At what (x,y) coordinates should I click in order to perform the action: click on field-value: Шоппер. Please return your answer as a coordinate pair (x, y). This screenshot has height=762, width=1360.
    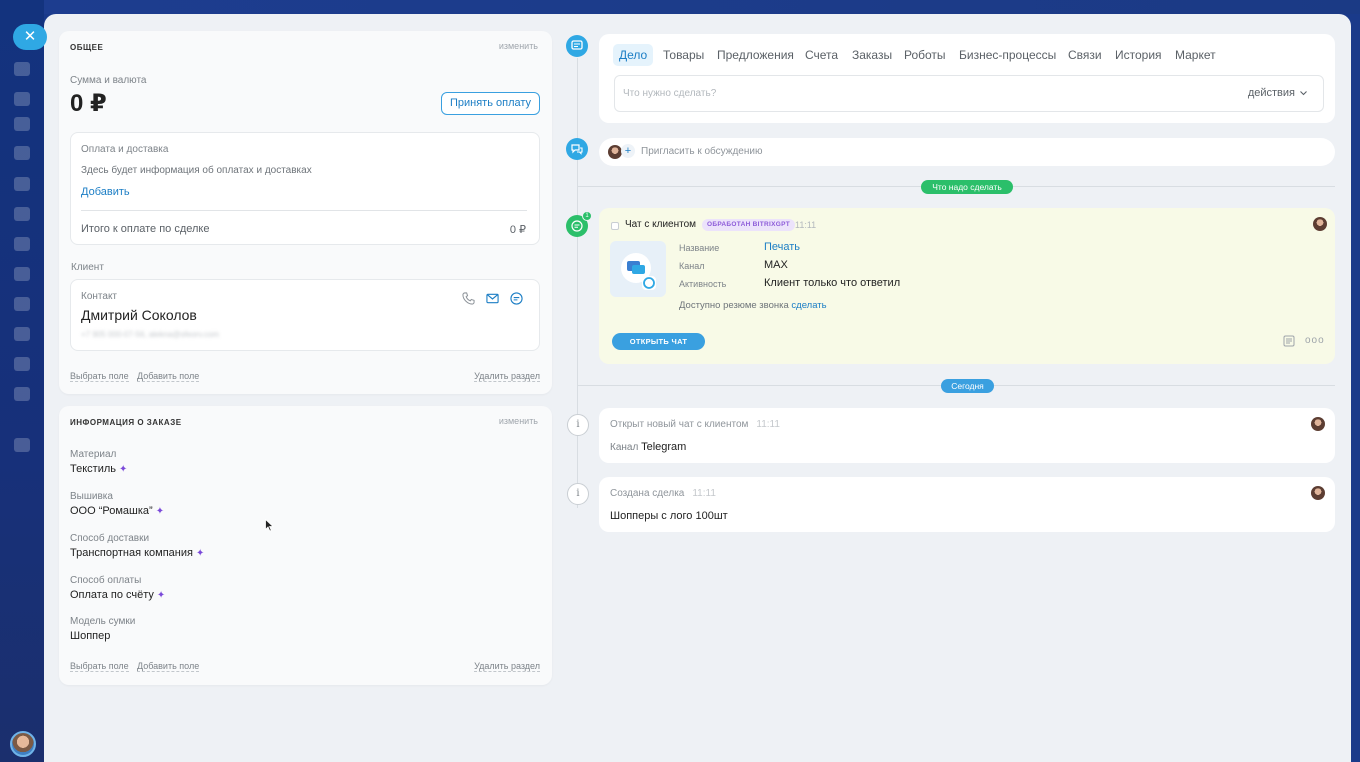
    Looking at the image, I should click on (90, 636).